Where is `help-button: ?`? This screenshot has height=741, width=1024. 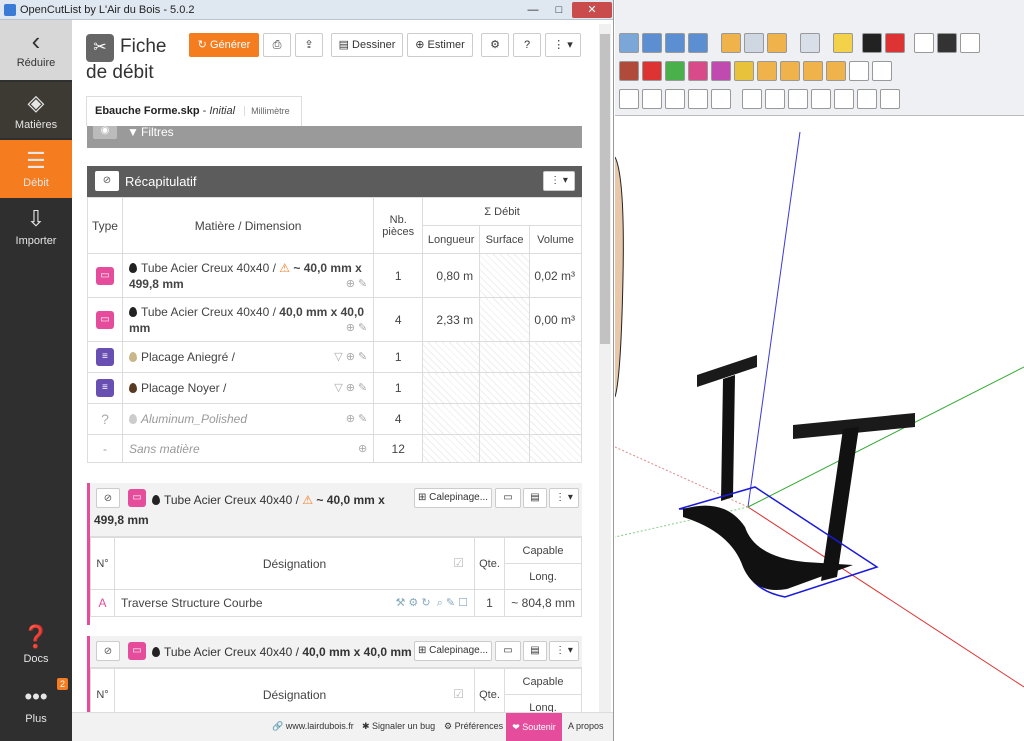 help-button: ? is located at coordinates (527, 45).